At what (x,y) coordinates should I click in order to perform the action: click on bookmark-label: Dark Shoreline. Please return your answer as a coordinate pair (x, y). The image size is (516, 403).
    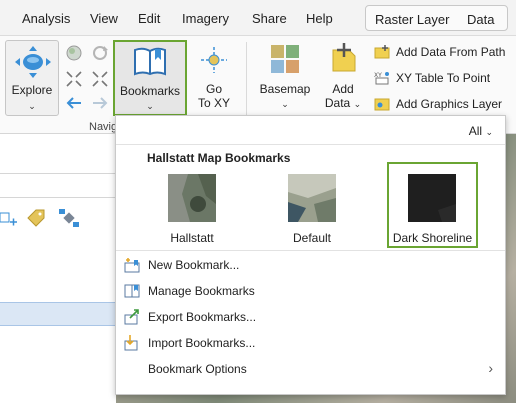
    Looking at the image, I should click on (432, 238).